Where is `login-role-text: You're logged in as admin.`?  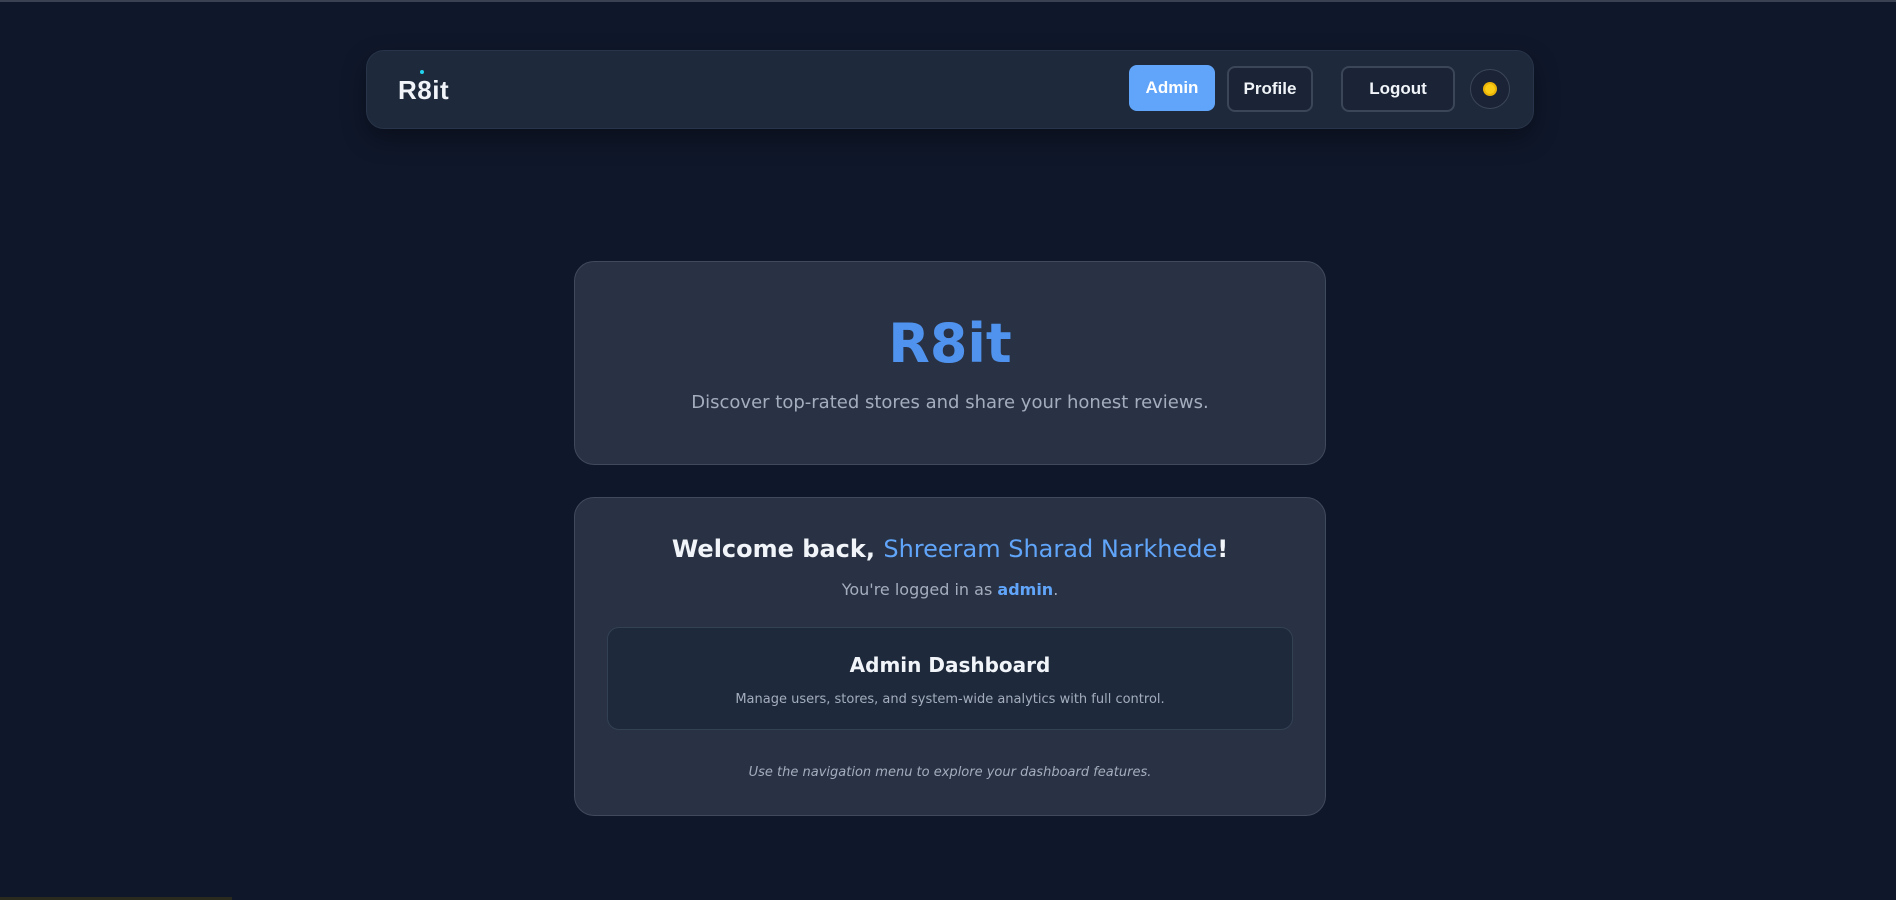
login-role-text: You're logged in as admin. is located at coordinates (950, 590).